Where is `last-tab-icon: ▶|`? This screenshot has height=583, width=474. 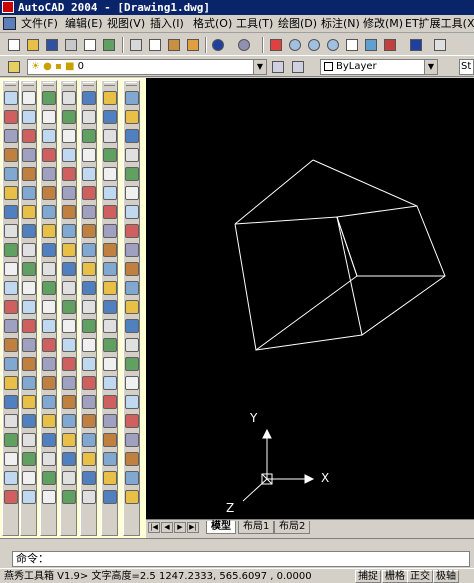 last-tab-icon: ▶| is located at coordinates (193, 527).